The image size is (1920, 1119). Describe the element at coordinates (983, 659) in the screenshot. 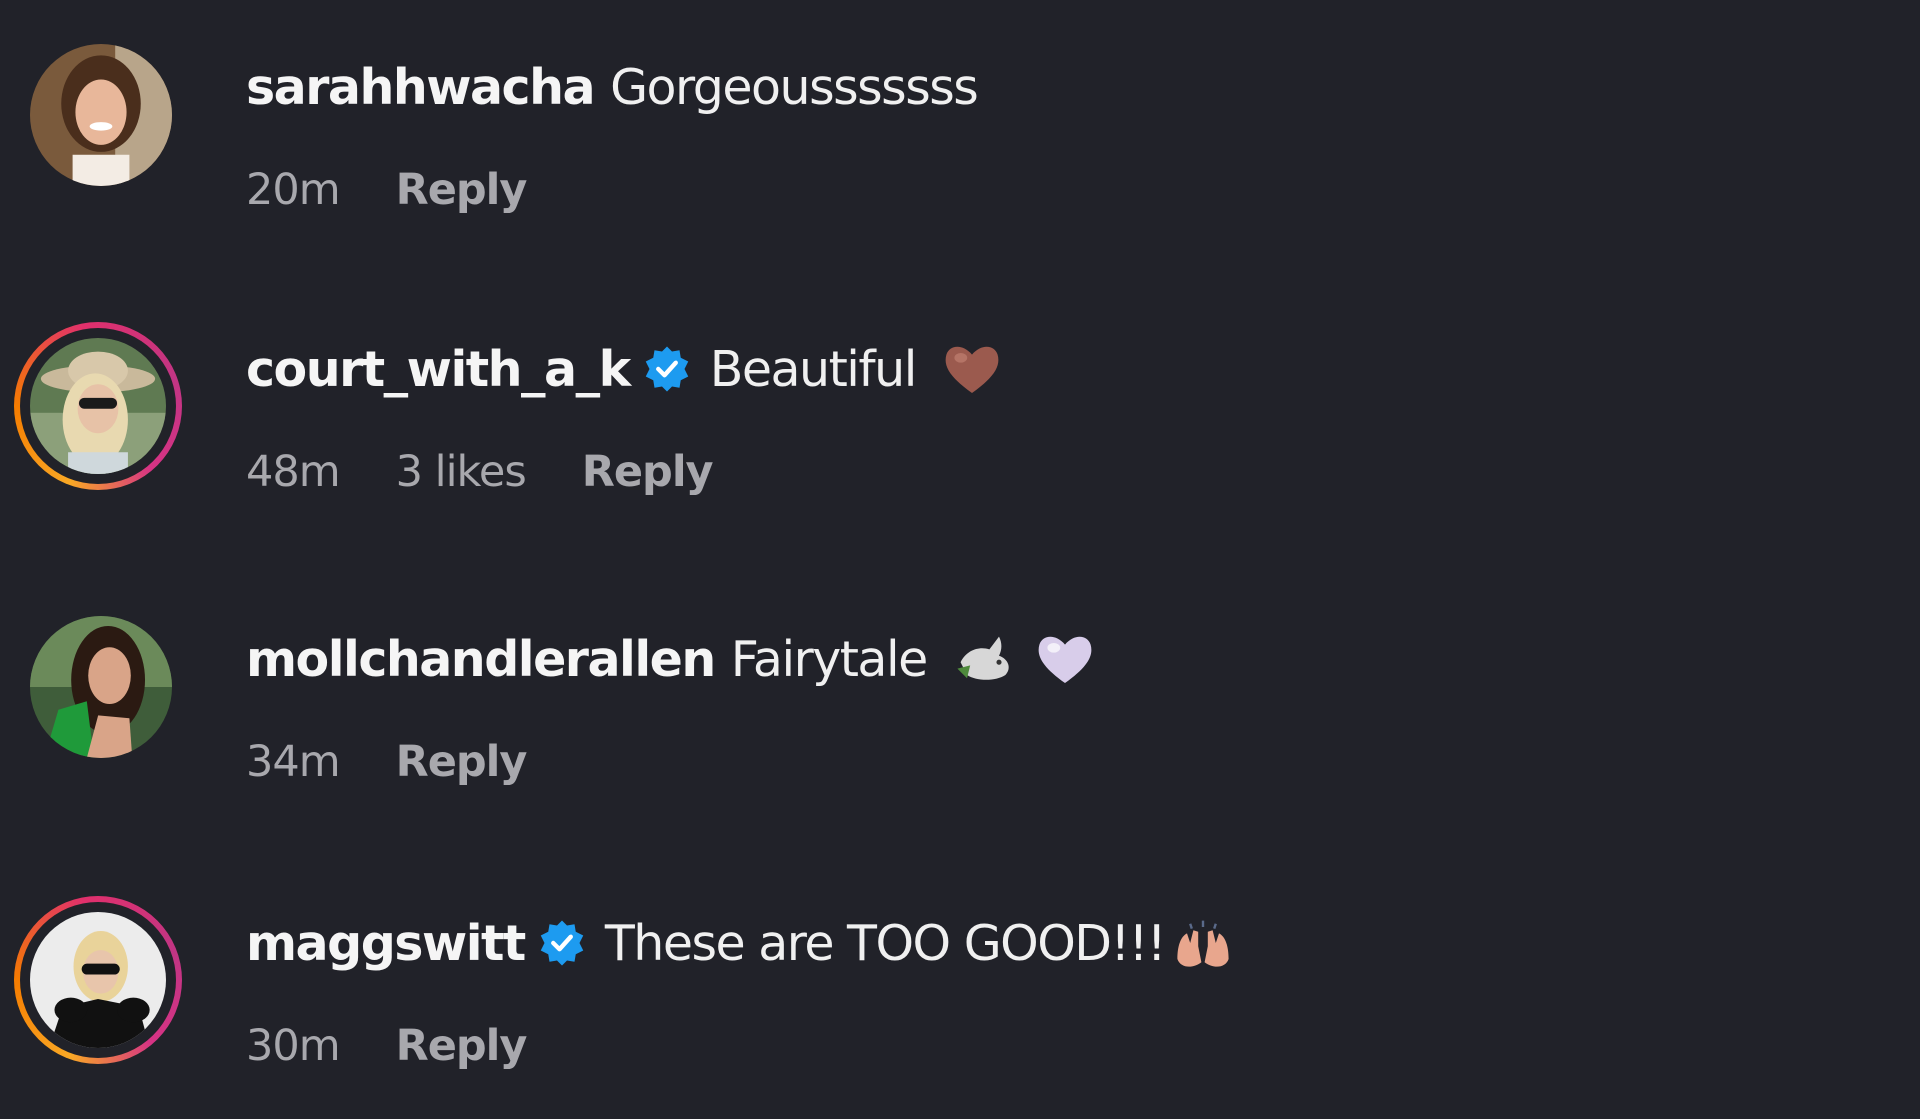

I see `dove-icon` at that location.